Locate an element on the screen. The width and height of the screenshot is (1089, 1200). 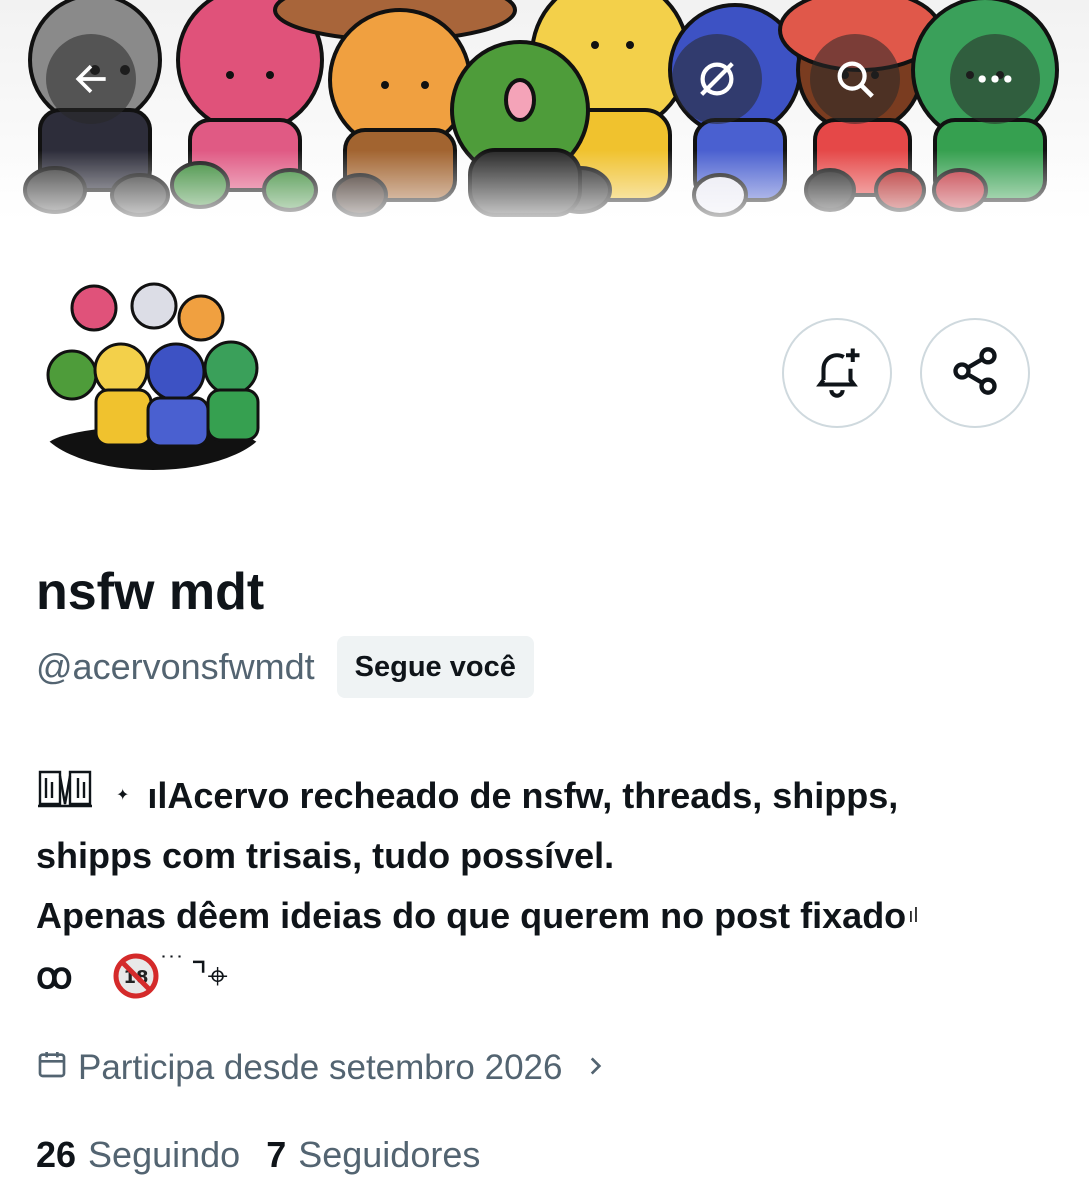
grok-icon is located at coordinates (717, 79).